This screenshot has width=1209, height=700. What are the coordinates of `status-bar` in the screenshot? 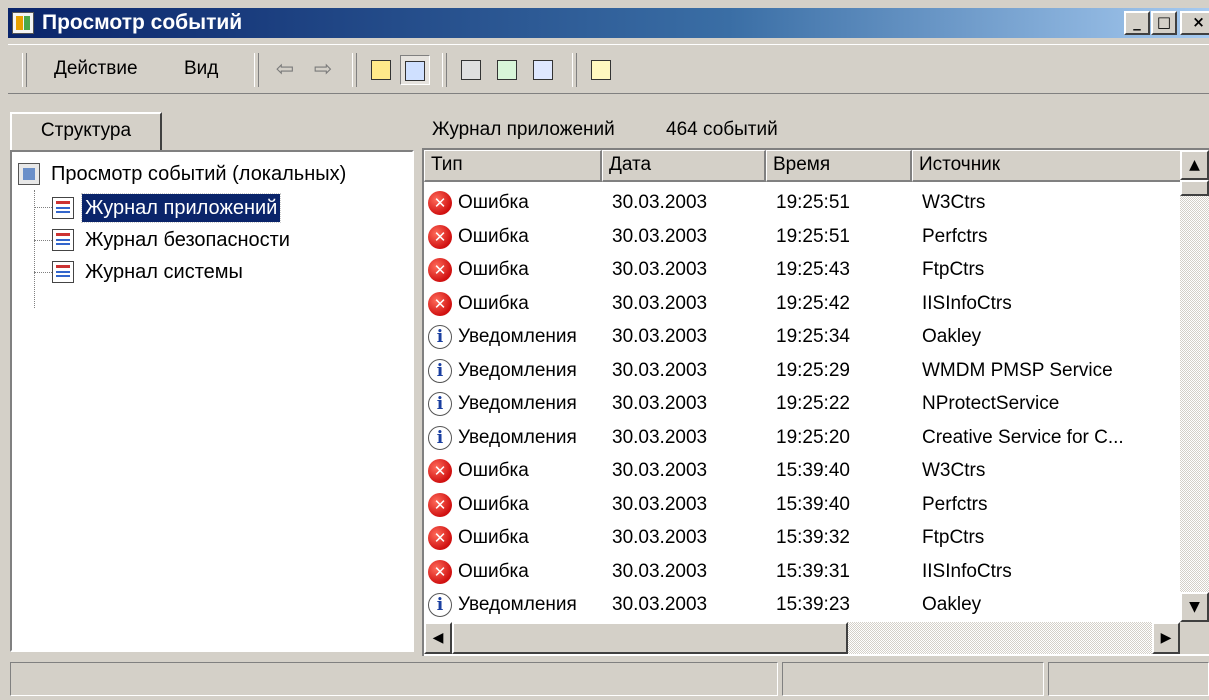 It's located at (608, 680).